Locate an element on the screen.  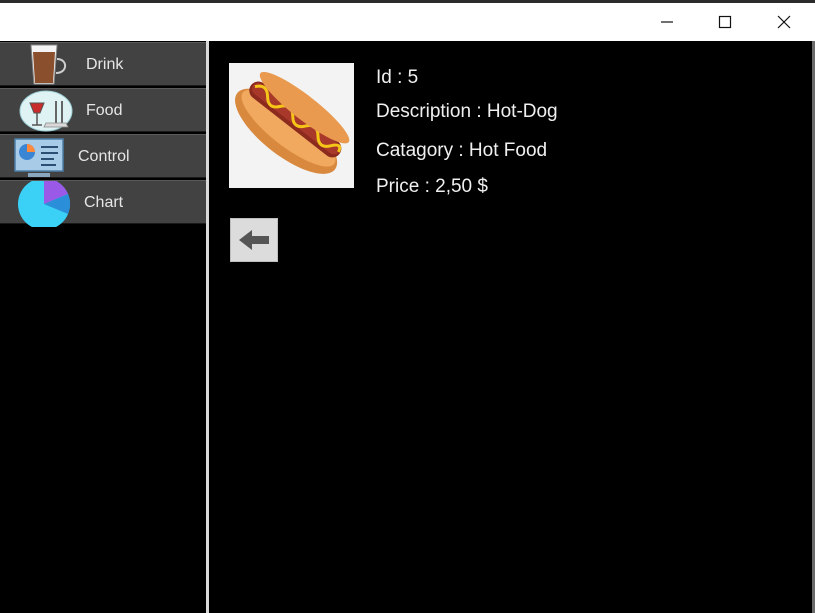
product-price-label: Price : 2,50 $ is located at coordinates (432, 186).